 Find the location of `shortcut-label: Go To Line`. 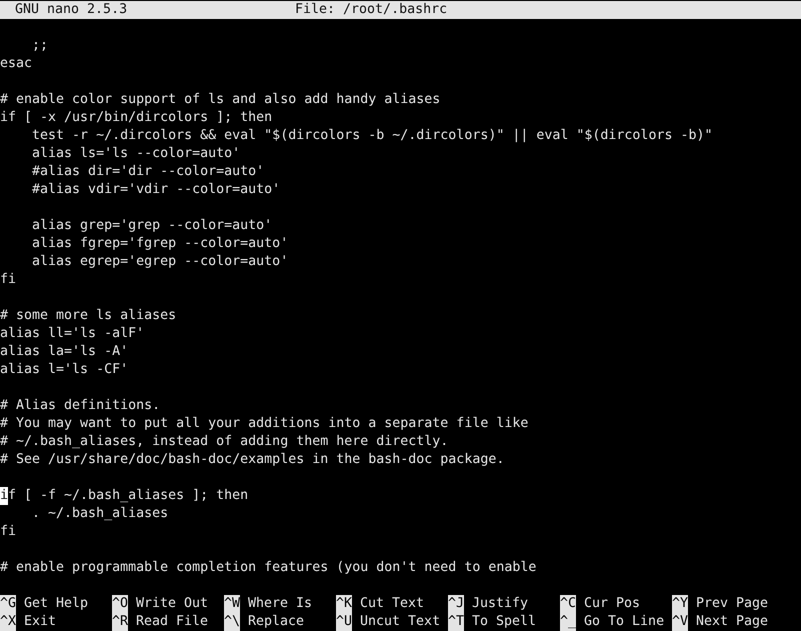

shortcut-label: Go To Line is located at coordinates (624, 622).